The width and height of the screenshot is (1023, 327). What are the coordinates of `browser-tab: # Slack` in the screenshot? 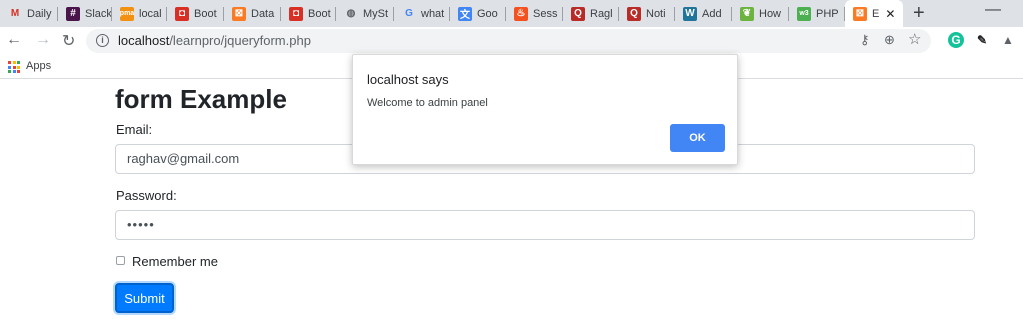 It's located at (85, 13).